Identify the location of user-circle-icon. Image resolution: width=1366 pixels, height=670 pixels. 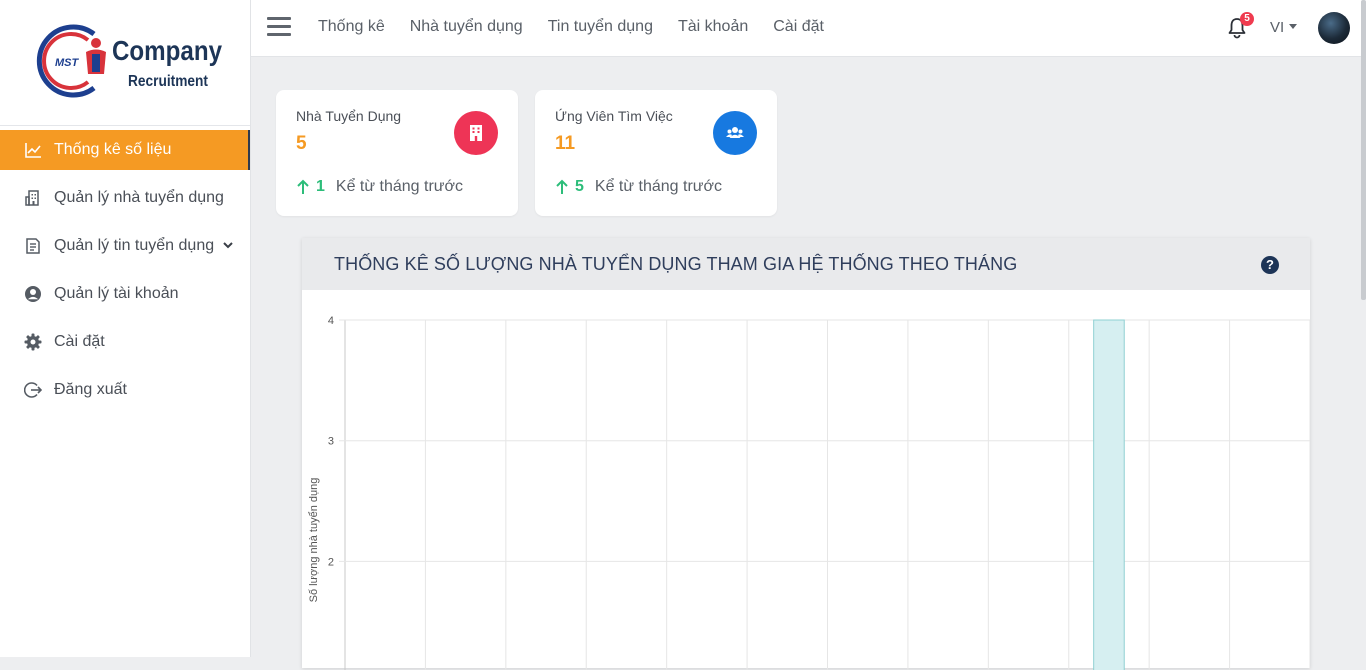
(33, 294).